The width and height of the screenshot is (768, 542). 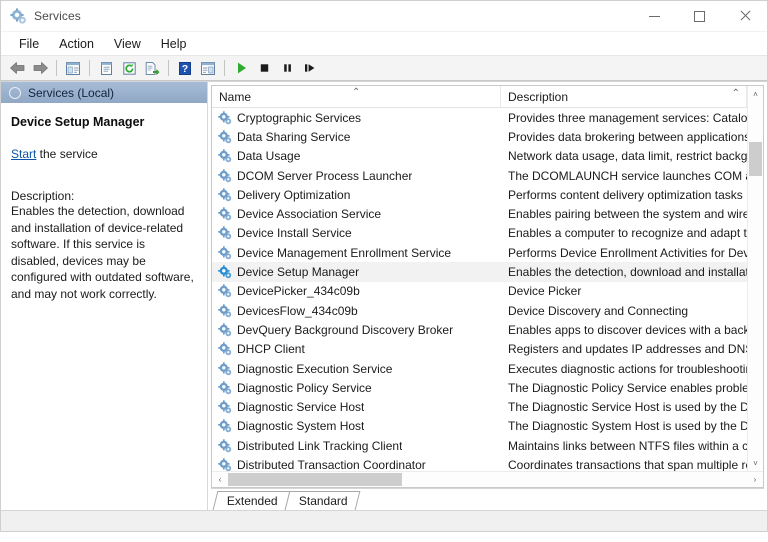 I want to click on service-name-cell: DHCP Client, so click(x=356, y=349).